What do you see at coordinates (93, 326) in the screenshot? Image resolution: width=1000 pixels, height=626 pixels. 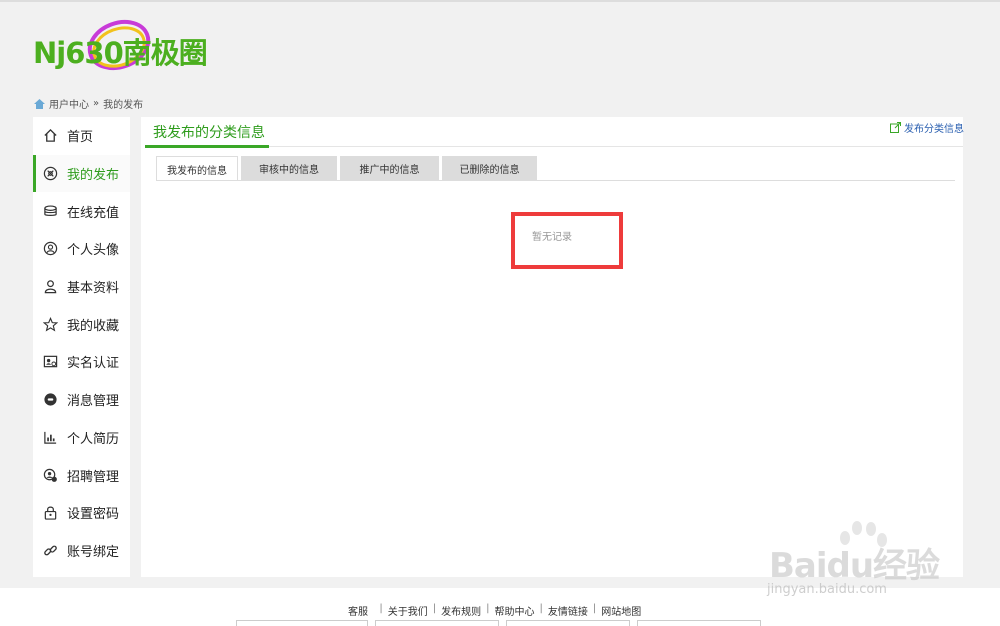 I see `sidebar-item-label: 我的收藏` at bounding box center [93, 326].